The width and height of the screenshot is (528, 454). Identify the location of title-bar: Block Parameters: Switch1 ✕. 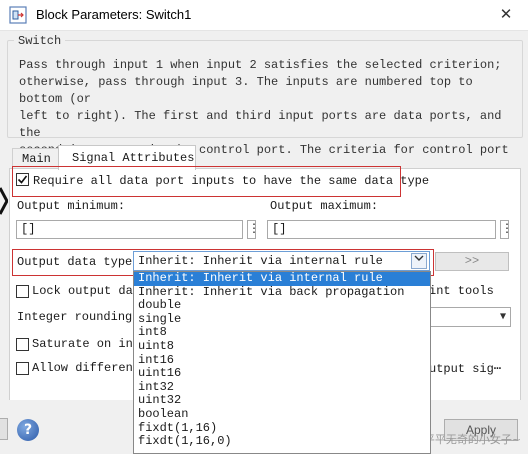
(264, 15).